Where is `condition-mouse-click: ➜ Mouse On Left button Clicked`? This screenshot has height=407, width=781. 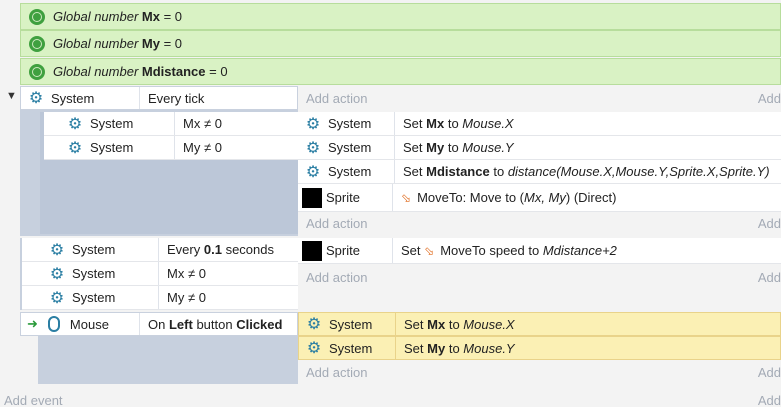
condition-mouse-click: ➜ Mouse On Left button Clicked is located at coordinates (159, 324).